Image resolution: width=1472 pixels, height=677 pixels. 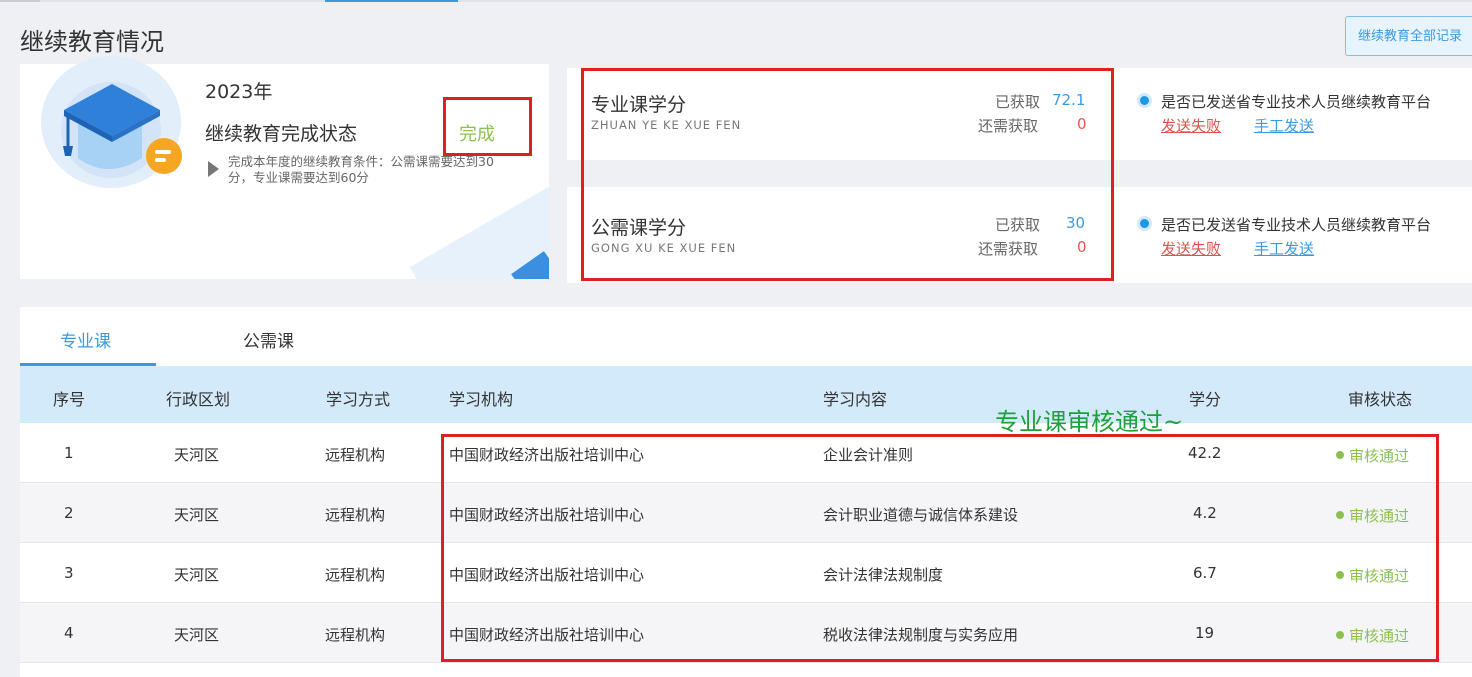 I want to click on table-header, so click(x=746, y=394).